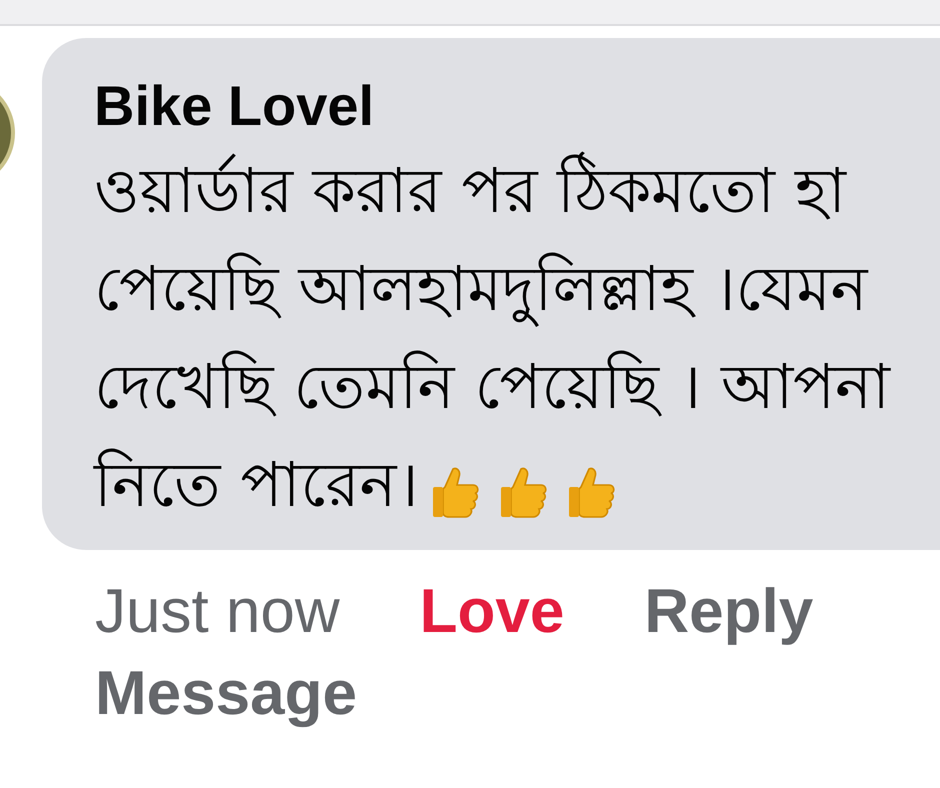 This screenshot has width=940, height=788. What do you see at coordinates (226, 694) in the screenshot?
I see `action-link: Message` at bounding box center [226, 694].